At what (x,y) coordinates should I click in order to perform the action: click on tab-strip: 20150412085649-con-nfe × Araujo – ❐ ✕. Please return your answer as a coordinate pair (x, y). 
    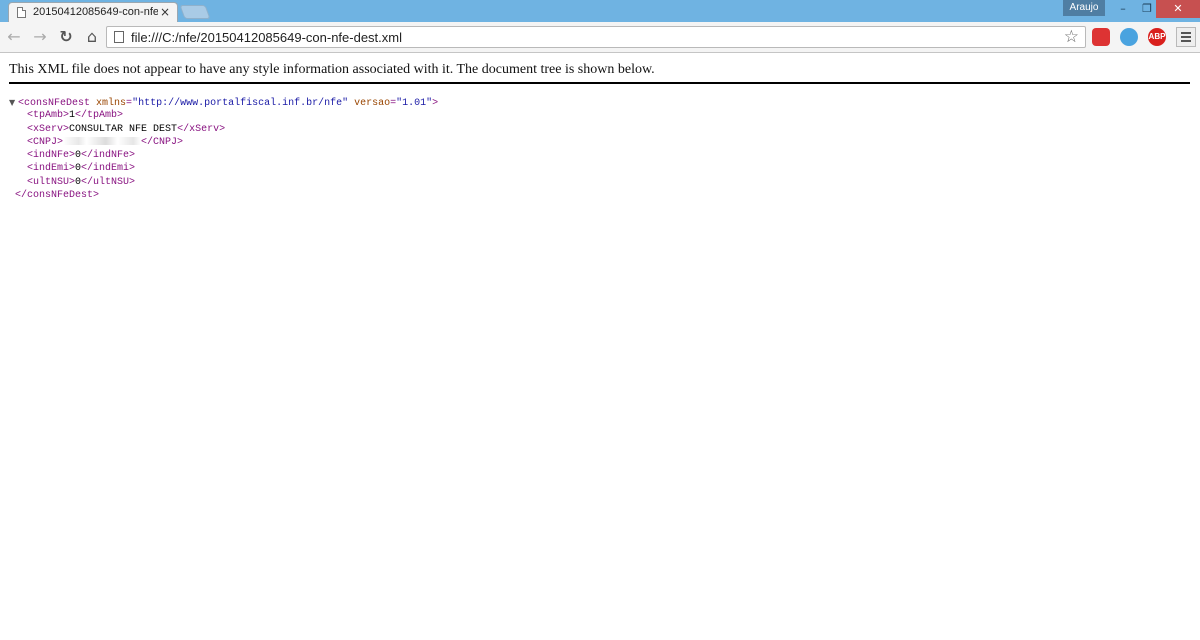
    Looking at the image, I should click on (600, 11).